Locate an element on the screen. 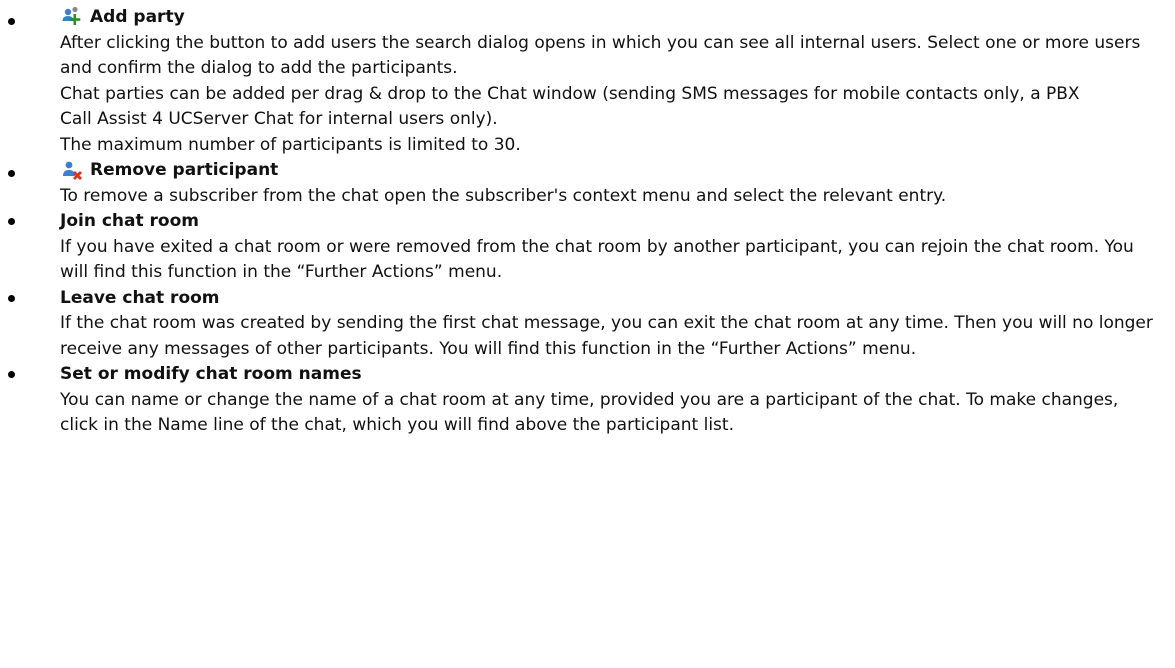 Image resolution: width=1175 pixels, height=668 pixels. item-title: Remove participant is located at coordinates (184, 170).